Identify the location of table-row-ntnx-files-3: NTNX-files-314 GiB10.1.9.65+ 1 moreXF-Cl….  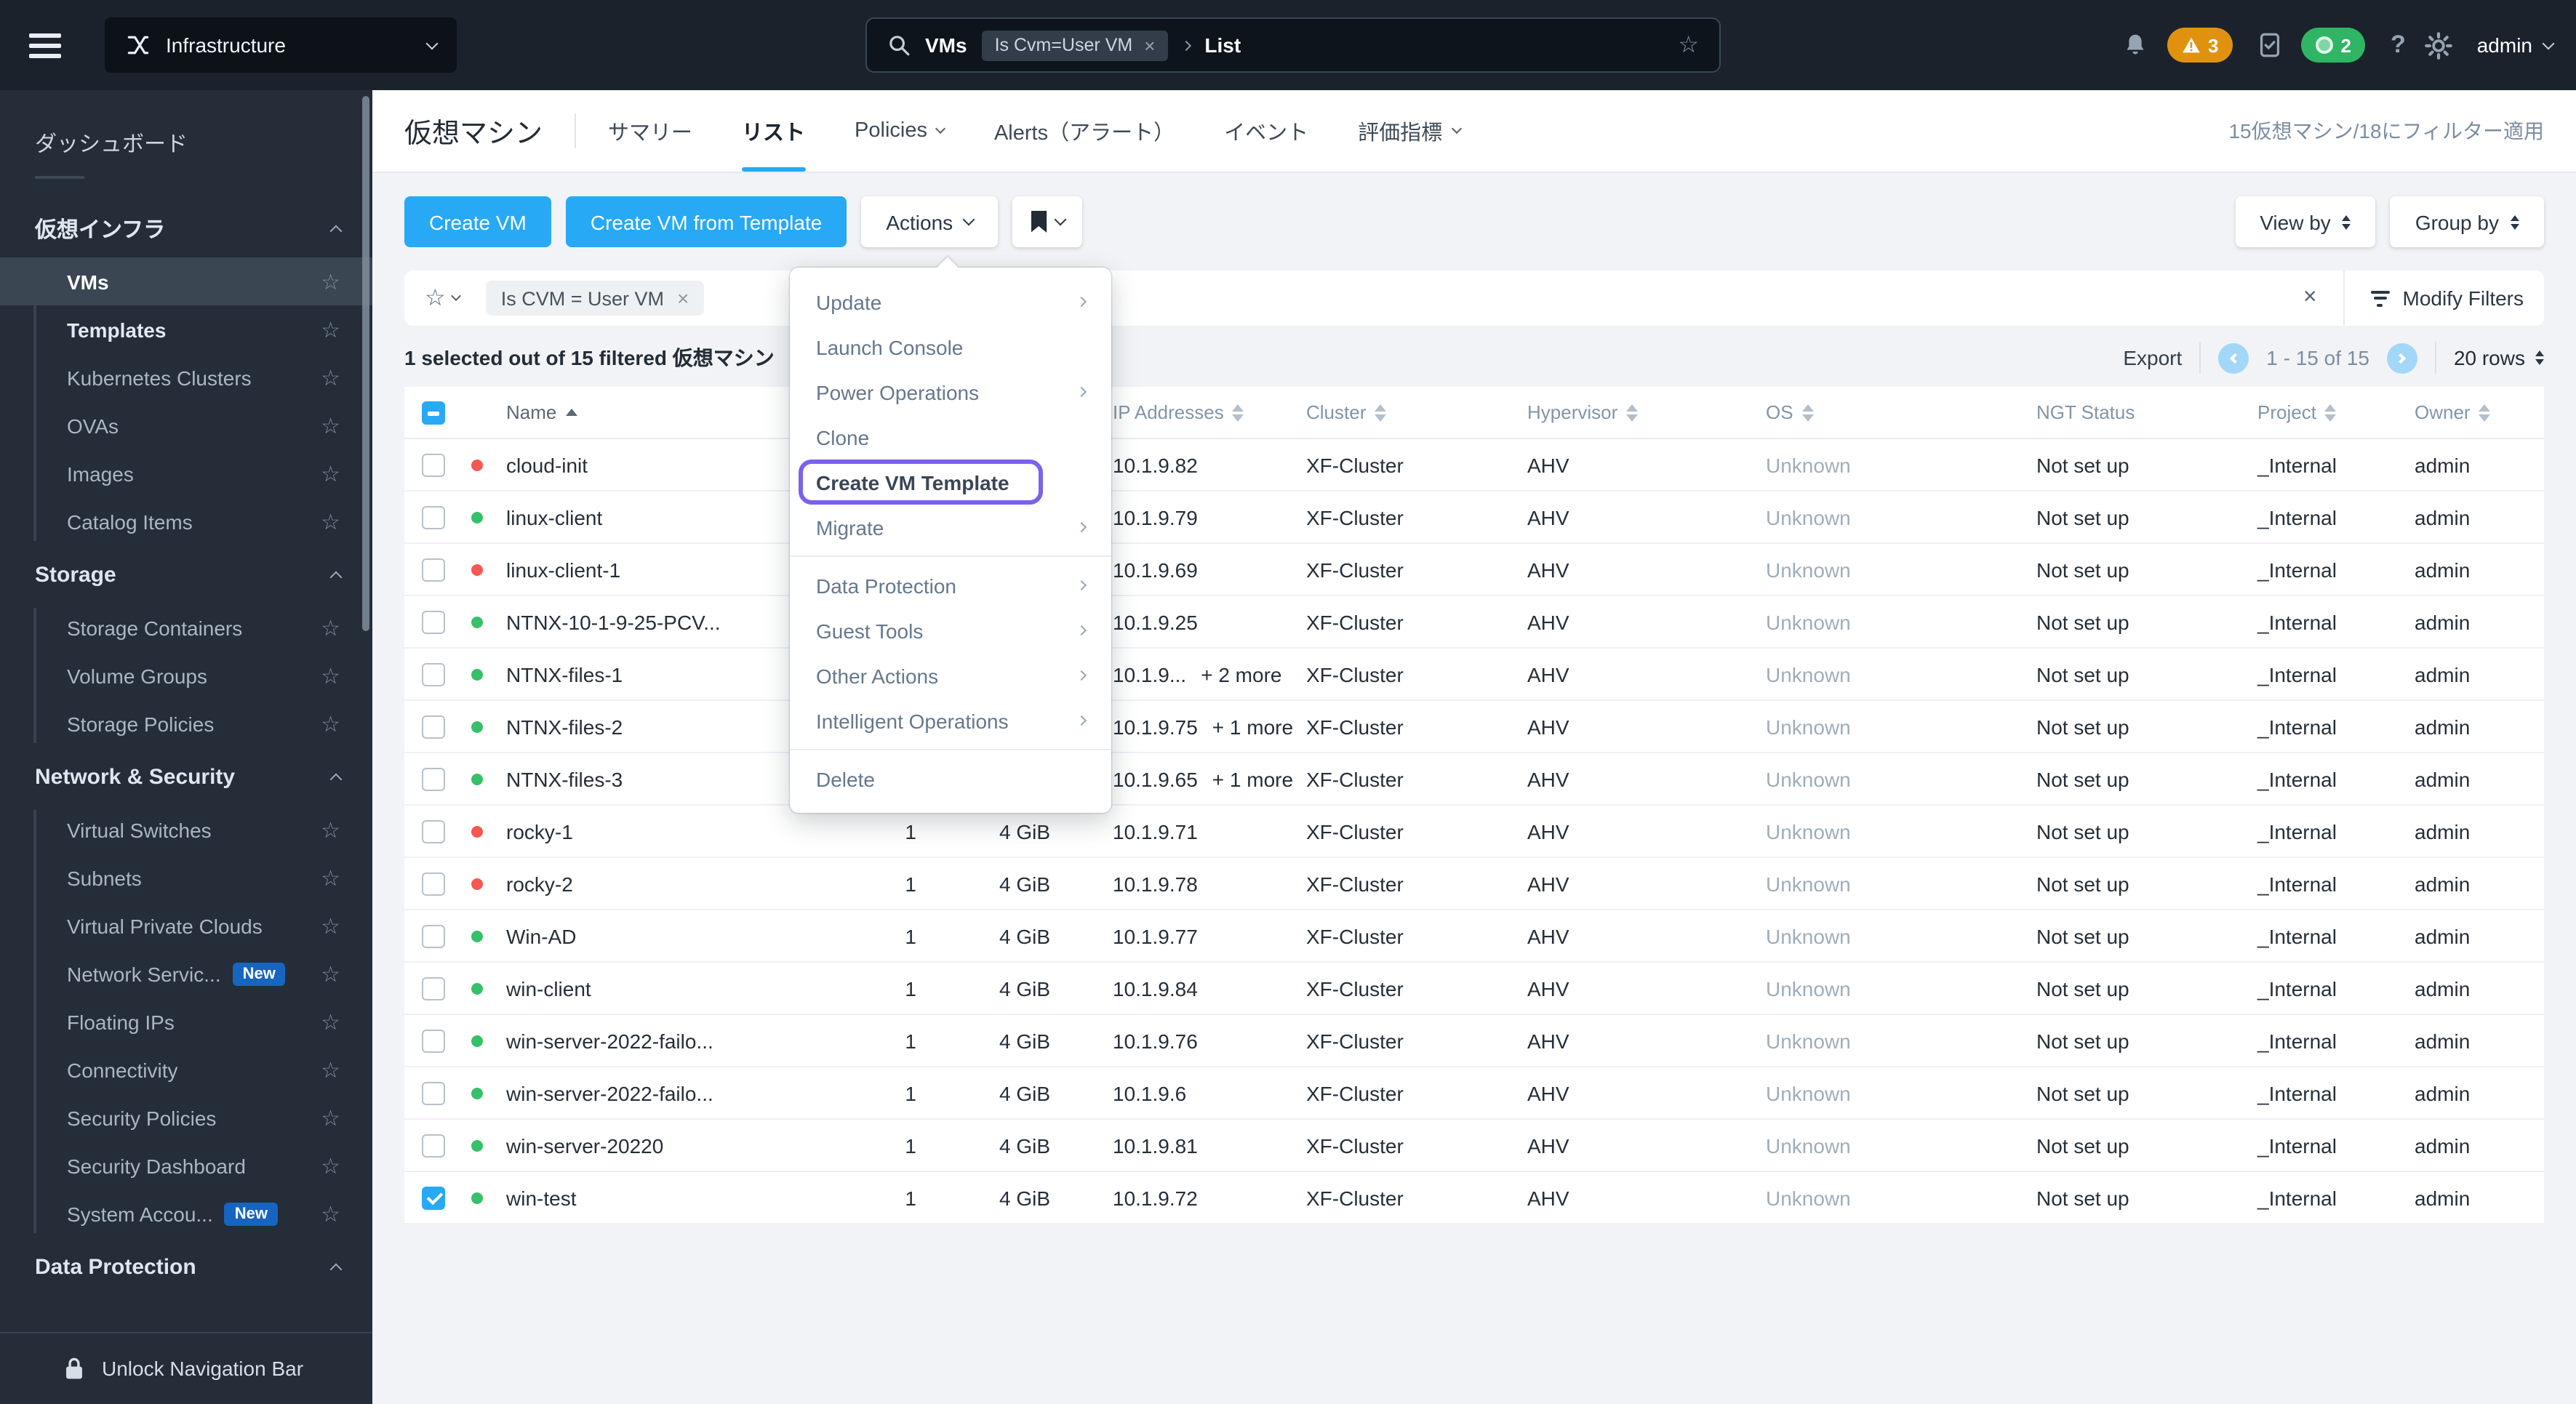
(1474, 779).